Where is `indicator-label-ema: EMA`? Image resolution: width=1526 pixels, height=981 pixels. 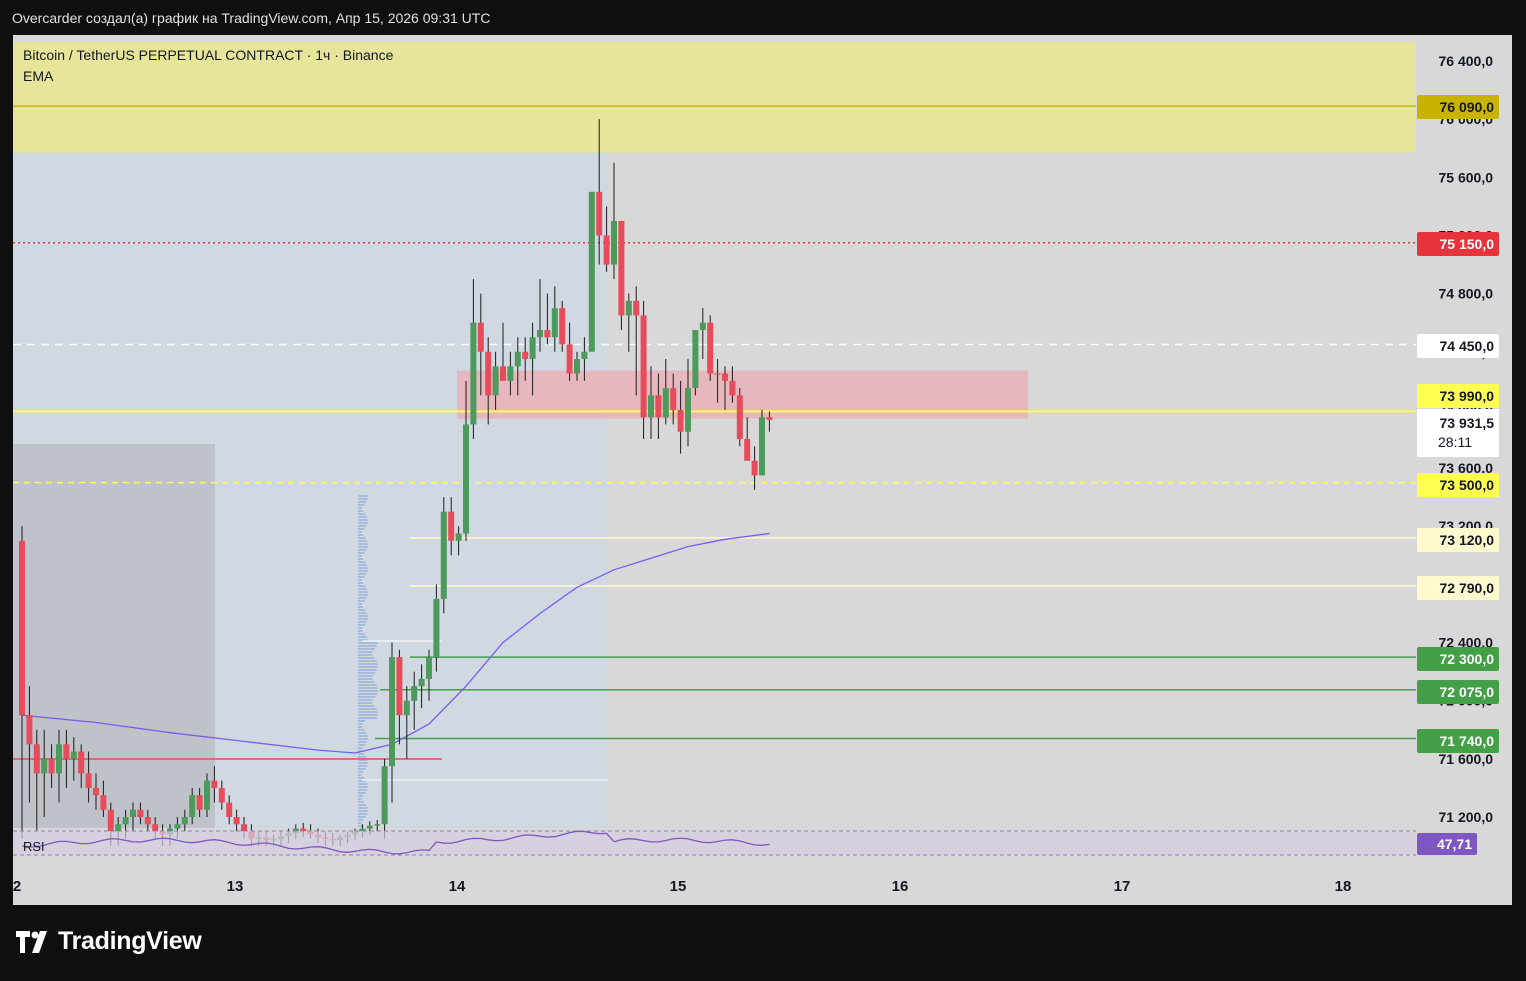
indicator-label-ema: EMA is located at coordinates (208, 76).